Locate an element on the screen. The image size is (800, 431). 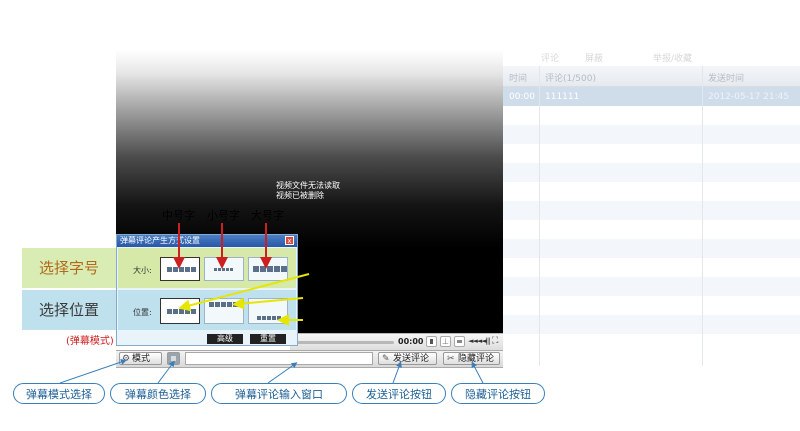
arrow-send is located at coordinates (397, 372).